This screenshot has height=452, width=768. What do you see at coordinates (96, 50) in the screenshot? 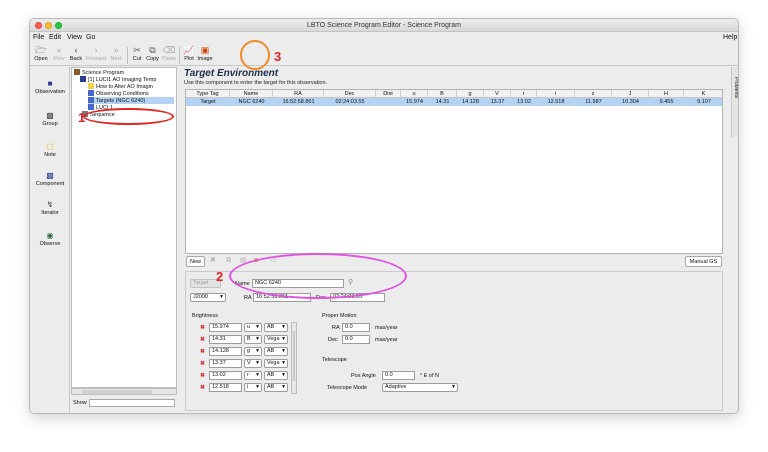
I see `chevron-right-icon: ›` at bounding box center [96, 50].